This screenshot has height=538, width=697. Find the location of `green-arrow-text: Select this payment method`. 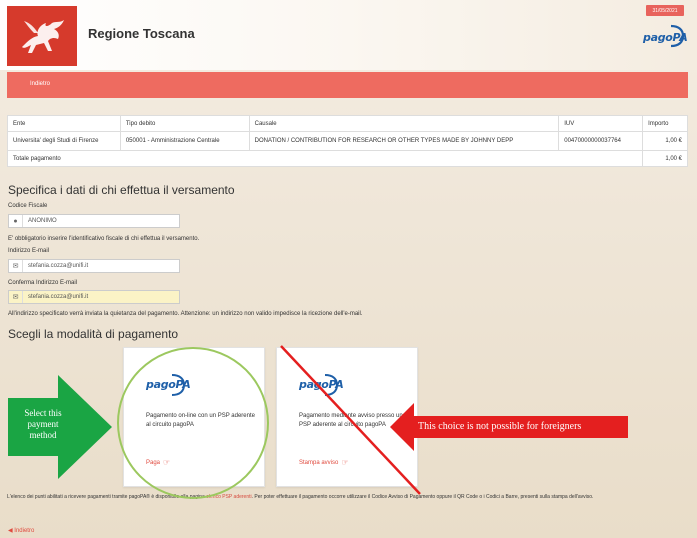

green-arrow-text: Select this payment method is located at coordinates (43, 424).